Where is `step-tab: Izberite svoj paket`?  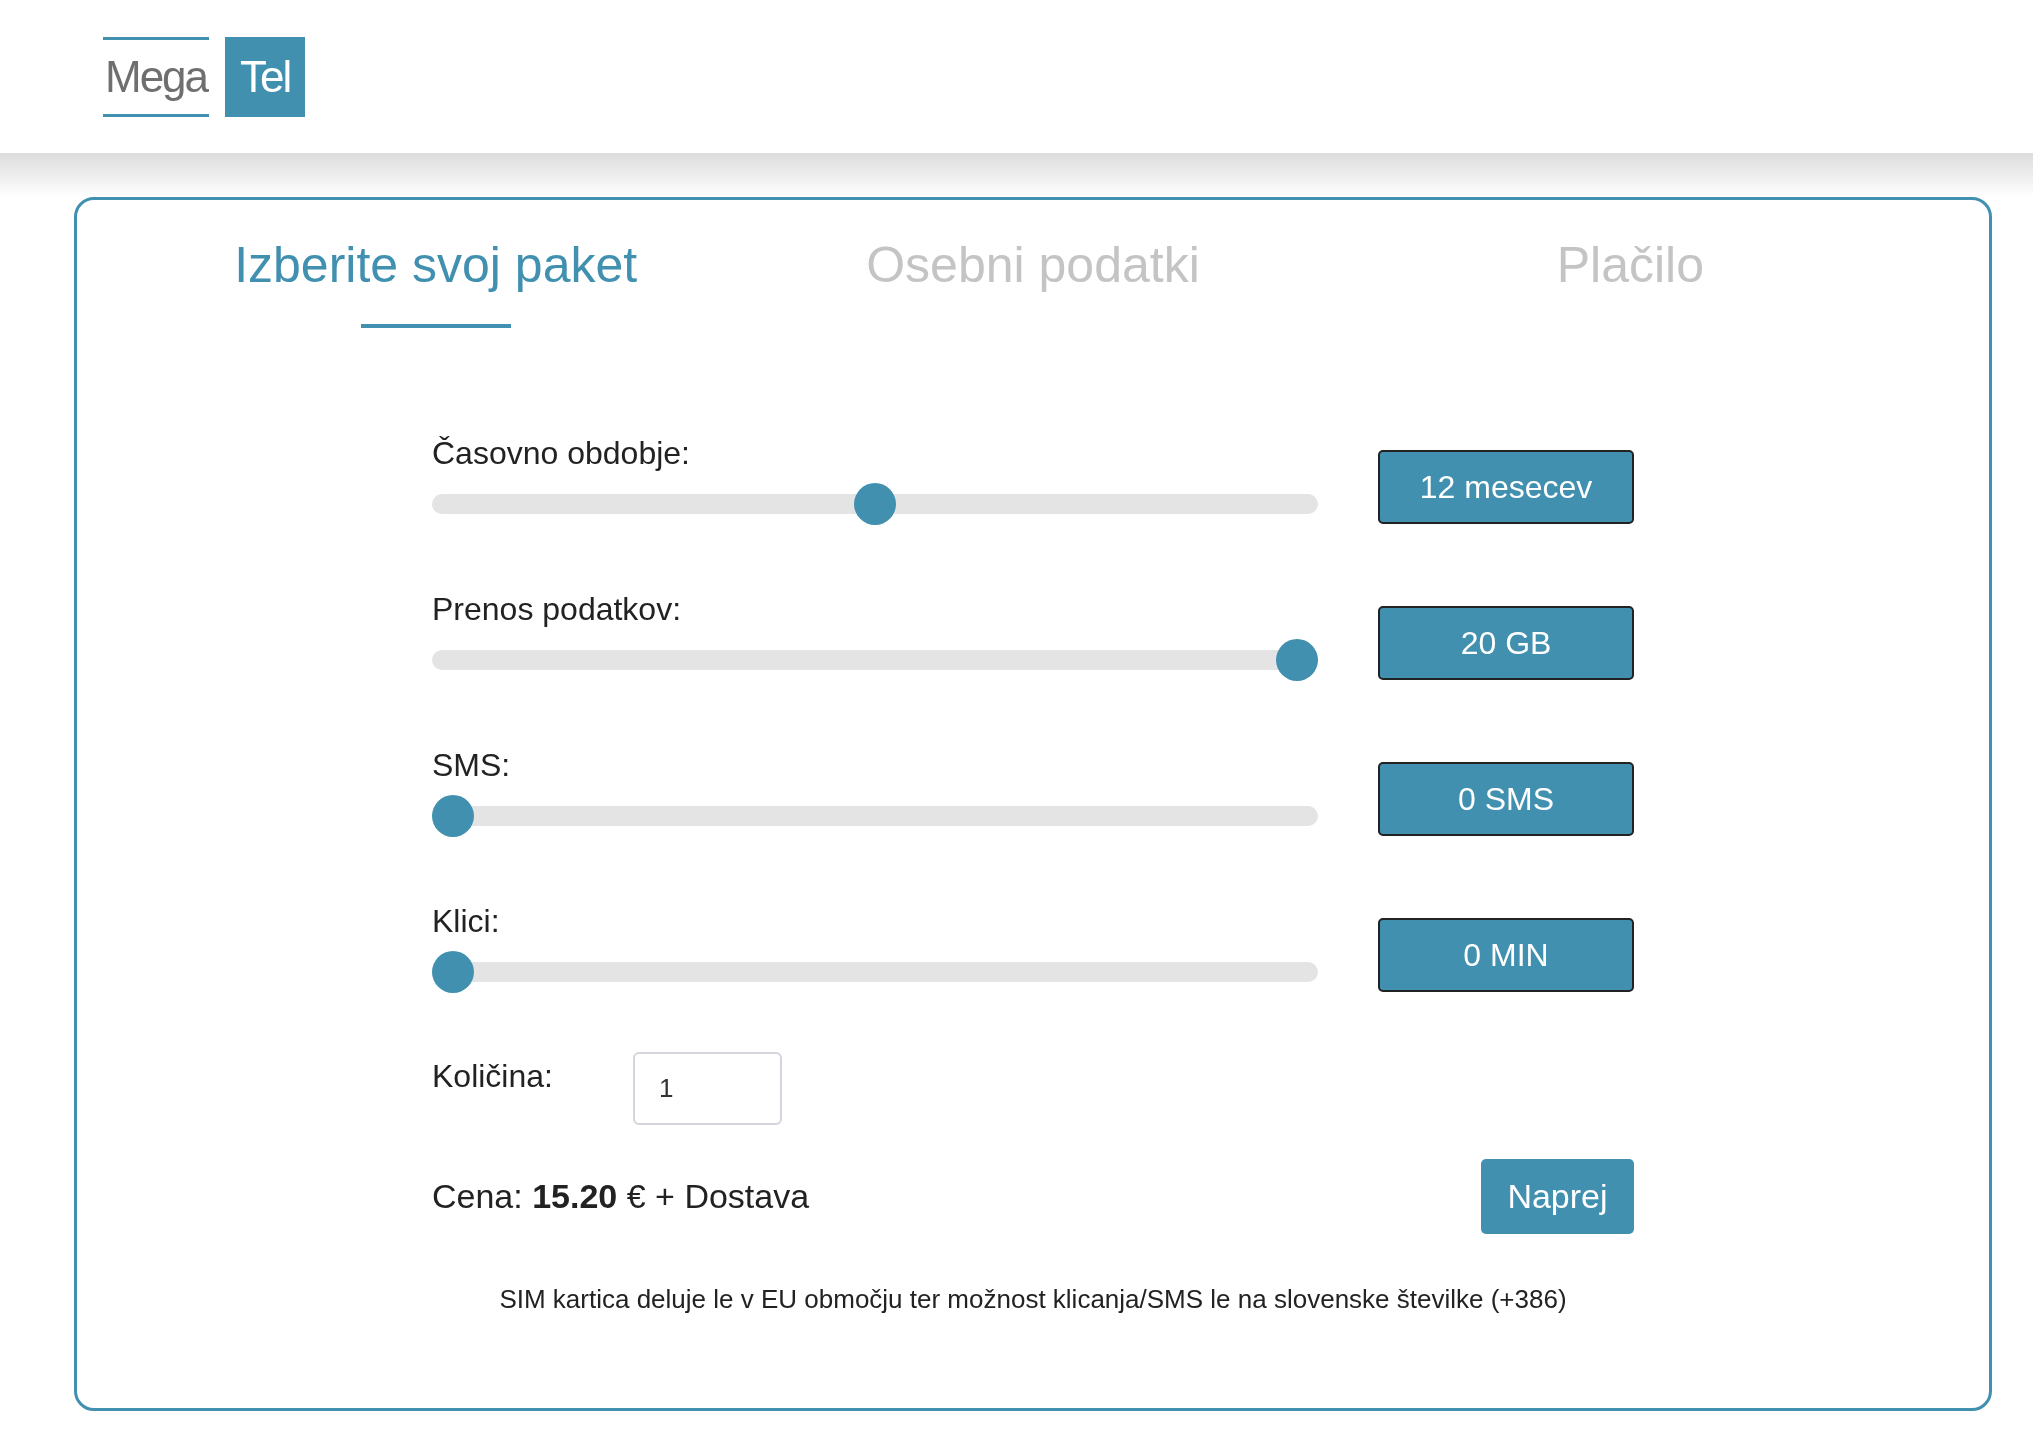 step-tab: Izberite svoj paket is located at coordinates (436, 265).